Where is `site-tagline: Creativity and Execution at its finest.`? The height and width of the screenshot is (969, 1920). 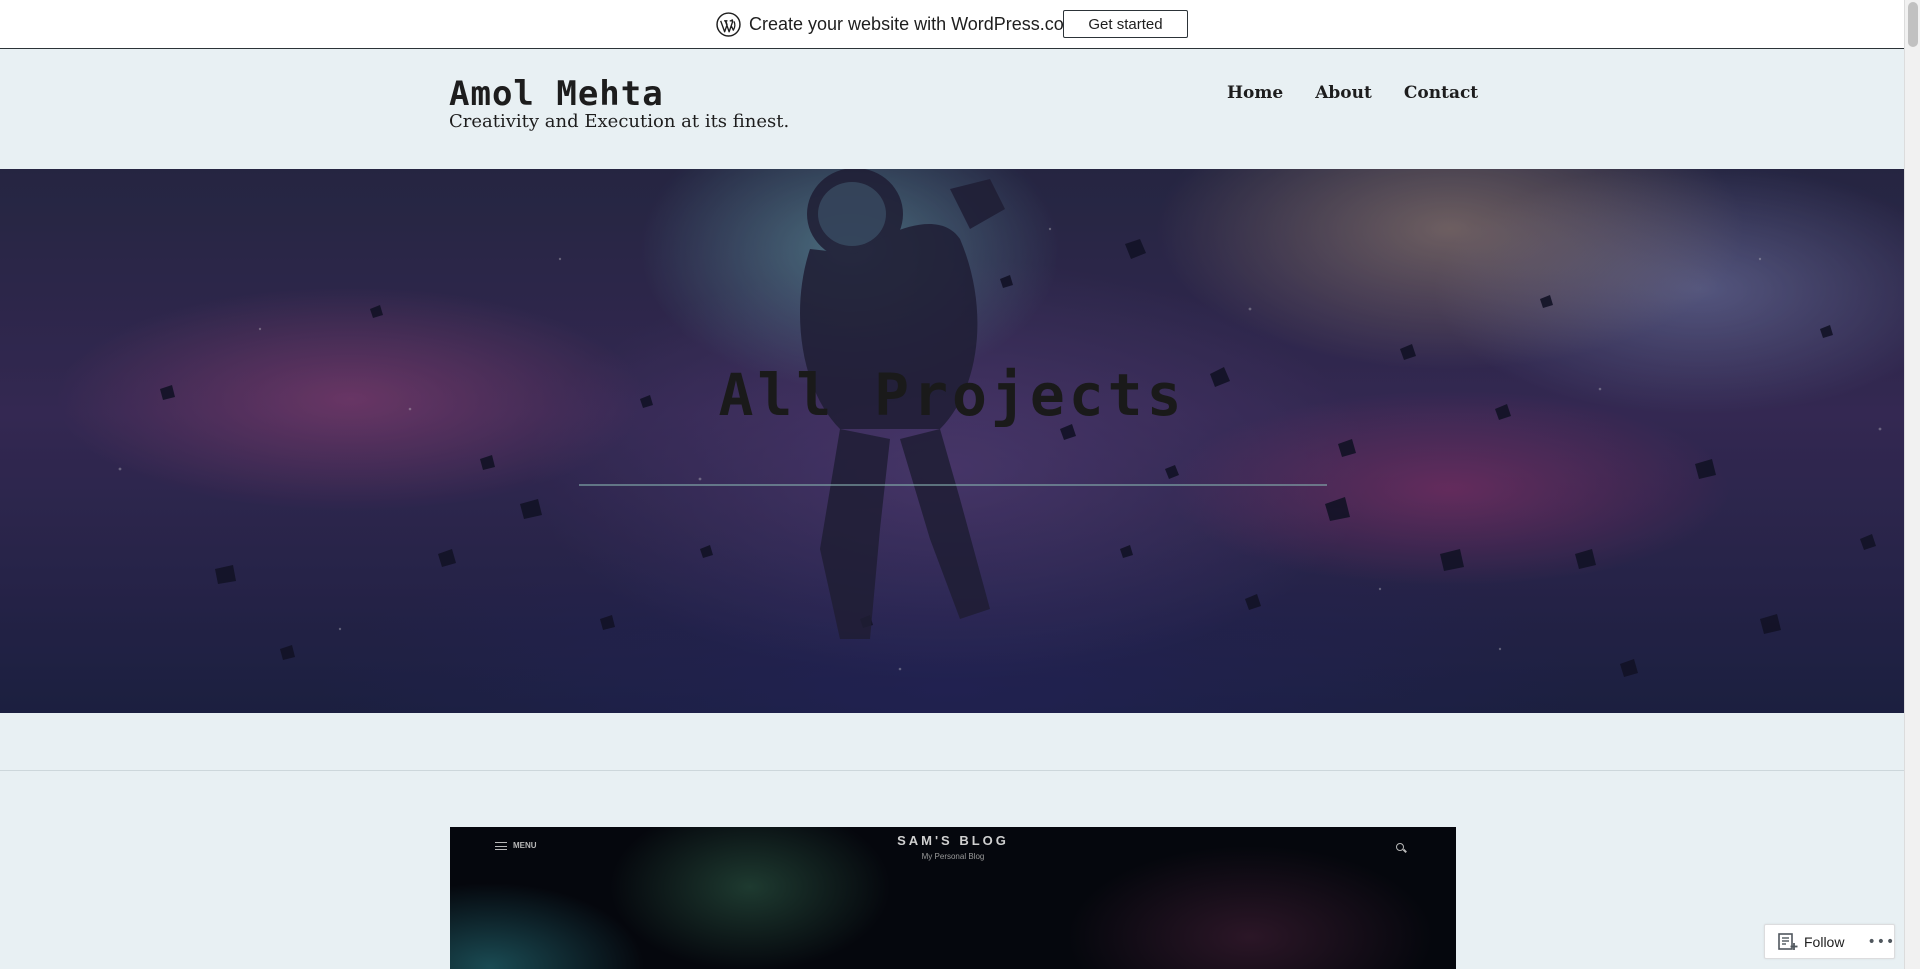
site-tagline: Creativity and Execution at its finest. is located at coordinates (619, 121).